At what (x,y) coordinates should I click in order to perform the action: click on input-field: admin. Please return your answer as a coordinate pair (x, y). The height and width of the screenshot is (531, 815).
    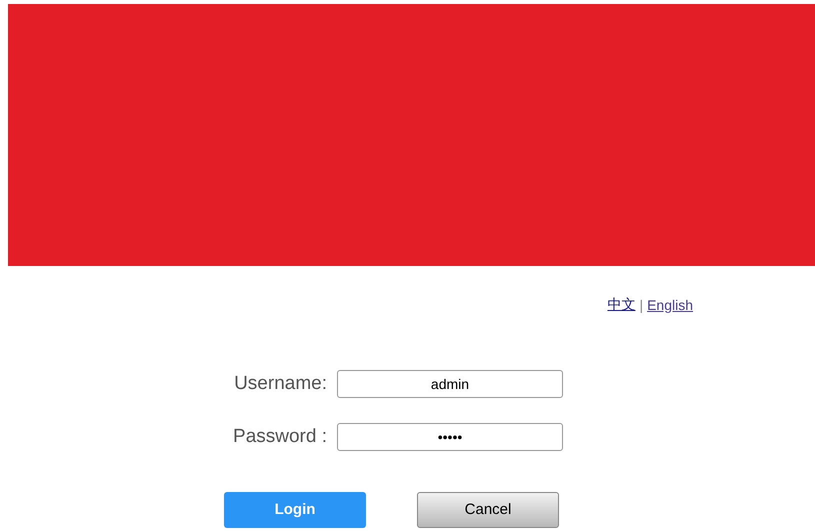
    Looking at the image, I should click on (450, 384).